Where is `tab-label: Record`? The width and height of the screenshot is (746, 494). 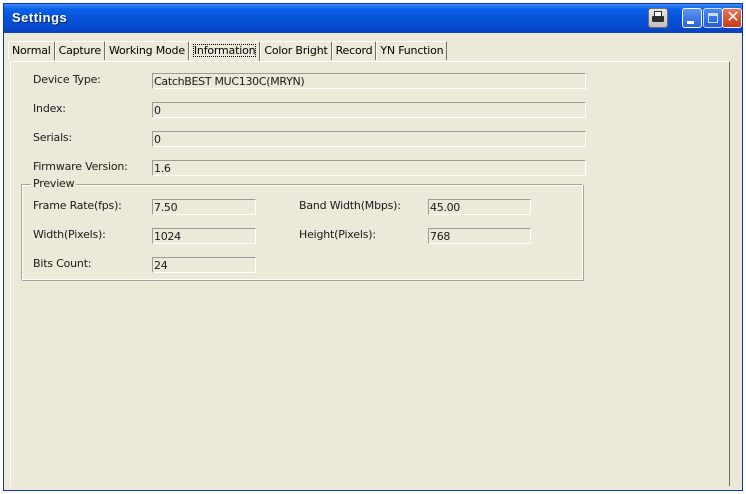 tab-label: Record is located at coordinates (354, 50).